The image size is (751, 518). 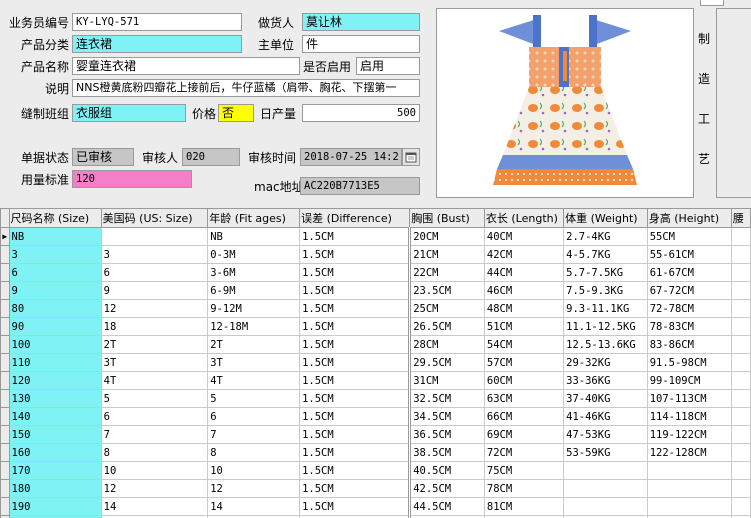 What do you see at coordinates (524, 254) in the screenshot?
I see `cell-length: 42CM` at bounding box center [524, 254].